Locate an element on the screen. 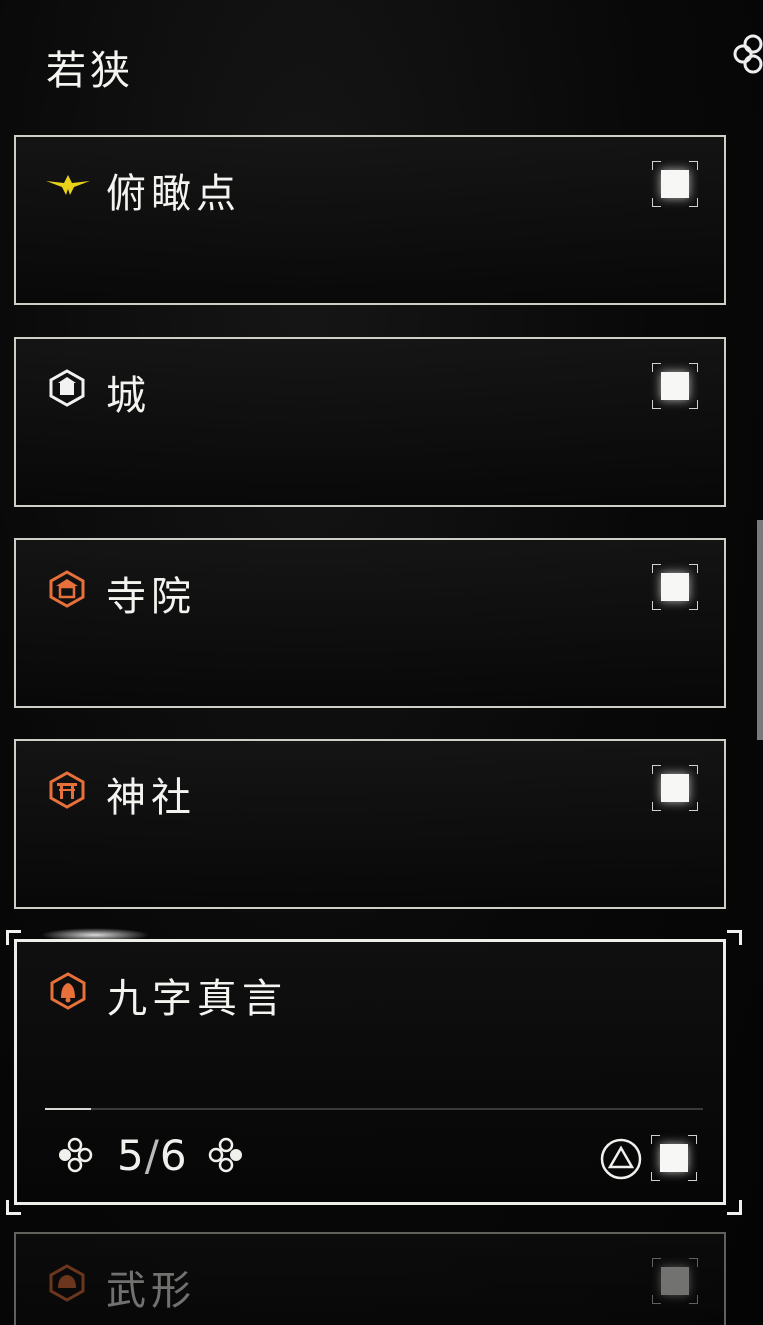 This screenshot has width=763, height=1325. region-title: 若狭 is located at coordinates (90, 71).